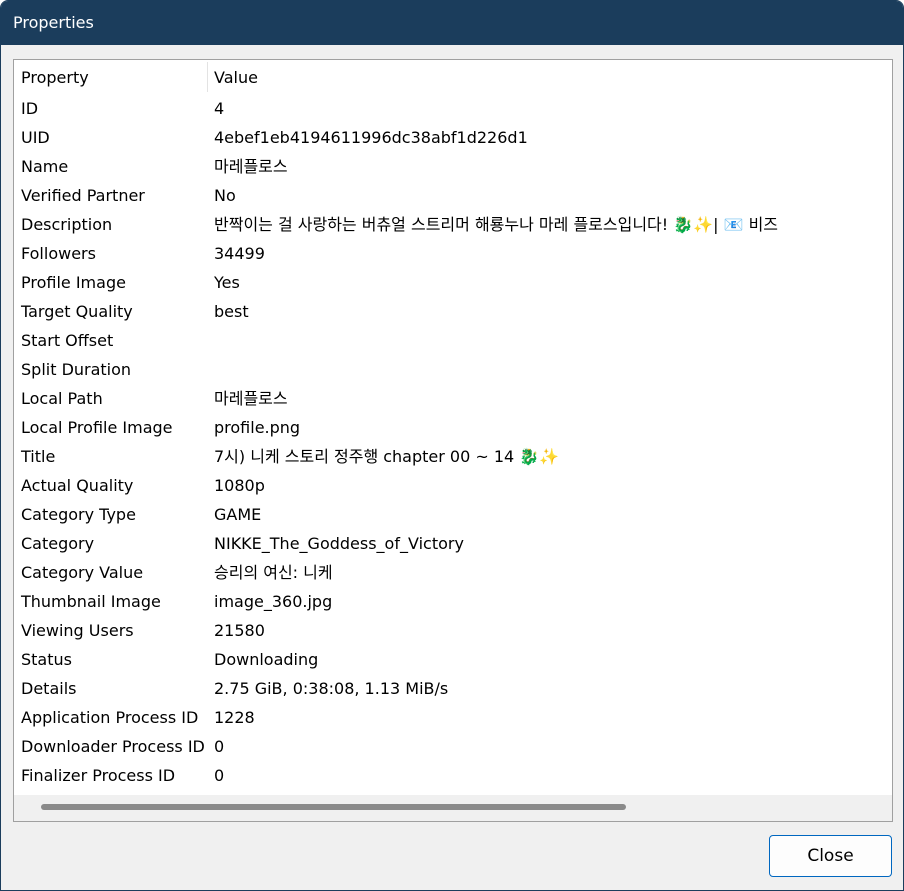 The image size is (904, 891). What do you see at coordinates (238, 514) in the screenshot?
I see `property-value: GAME` at bounding box center [238, 514].